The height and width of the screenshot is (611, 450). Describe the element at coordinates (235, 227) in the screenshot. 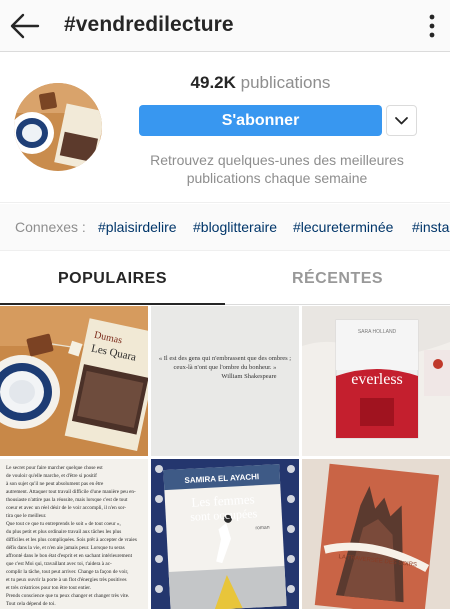

I see `related-tag-bloglitteraire: #bloglitteraire` at that location.